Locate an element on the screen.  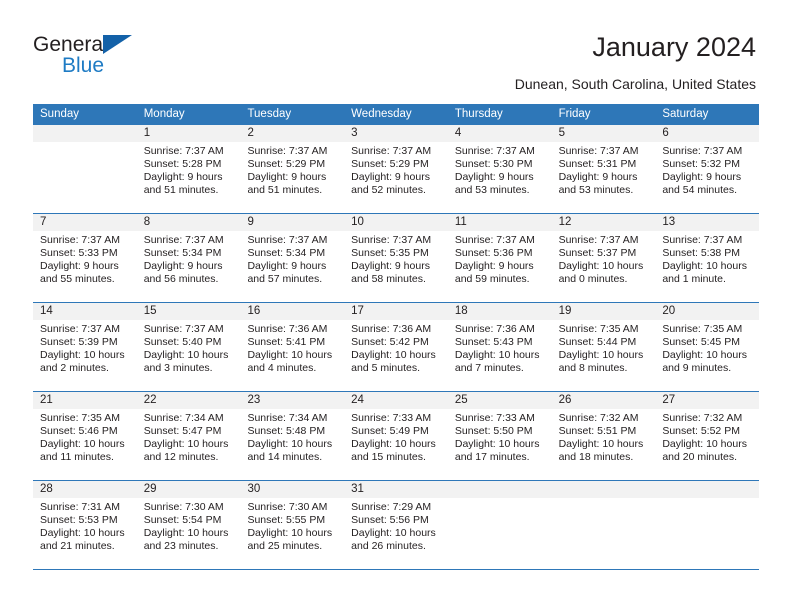
daylight-duration-line2: and 8 minutes. is located at coordinates (593, 368).